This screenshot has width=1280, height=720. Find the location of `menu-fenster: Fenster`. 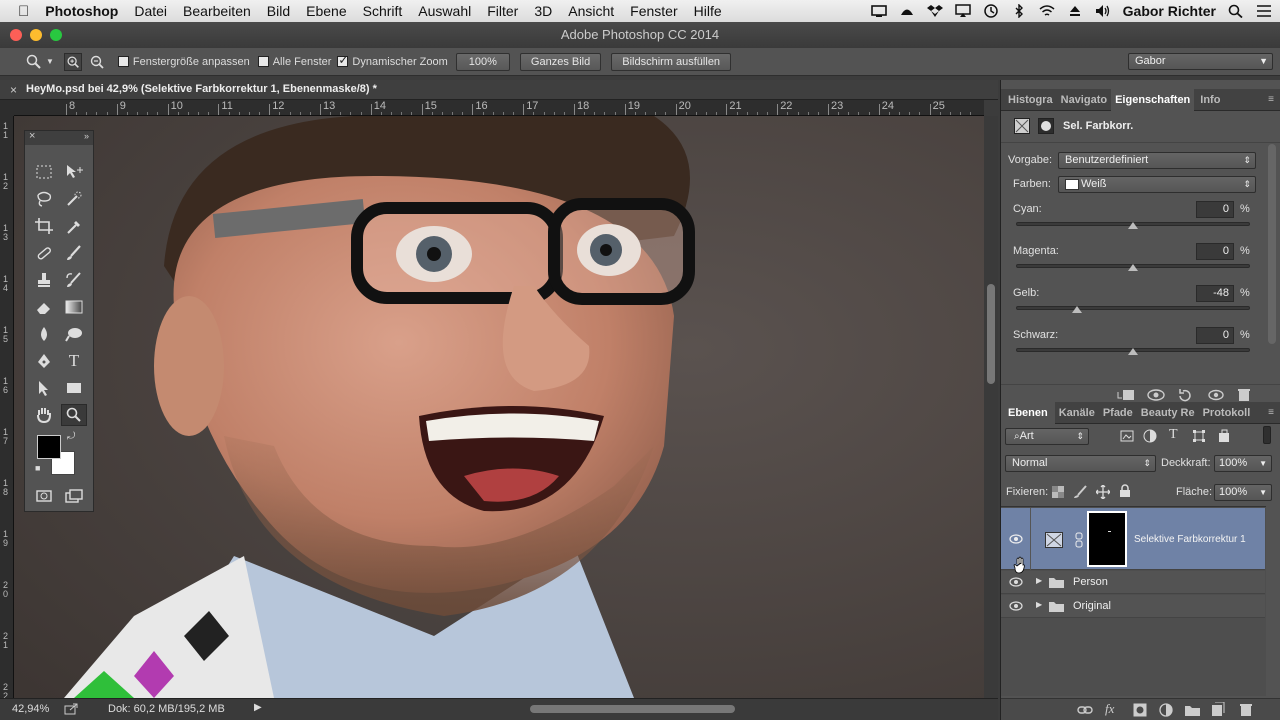

menu-fenster: Fenster is located at coordinates (653, 11).